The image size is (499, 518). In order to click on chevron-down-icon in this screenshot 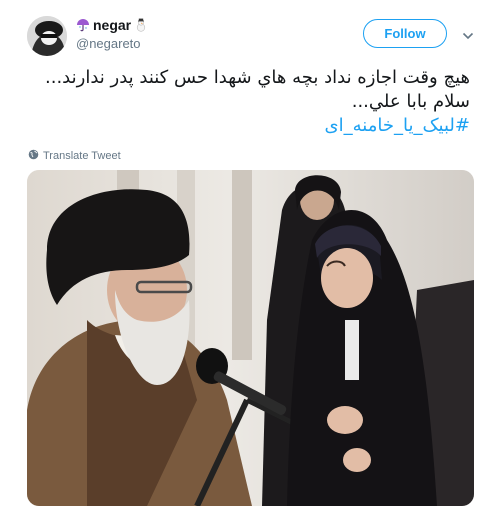, I will do `click(468, 34)`.